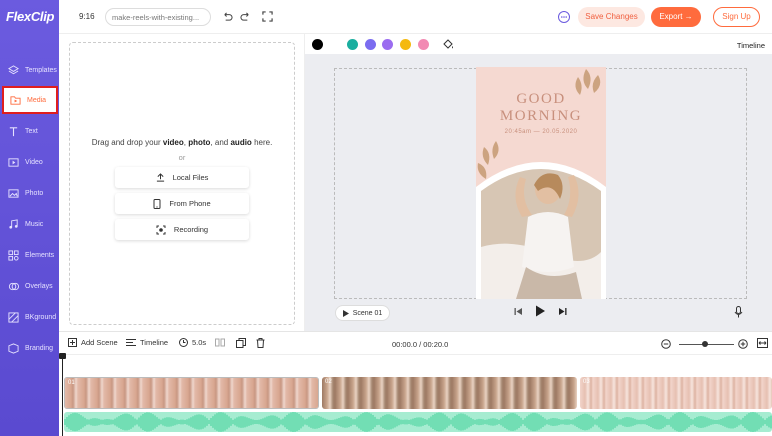 This screenshot has height=436, width=772. What do you see at coordinates (736, 17) in the screenshot?
I see `sign-up-button: Sign Up` at bounding box center [736, 17].